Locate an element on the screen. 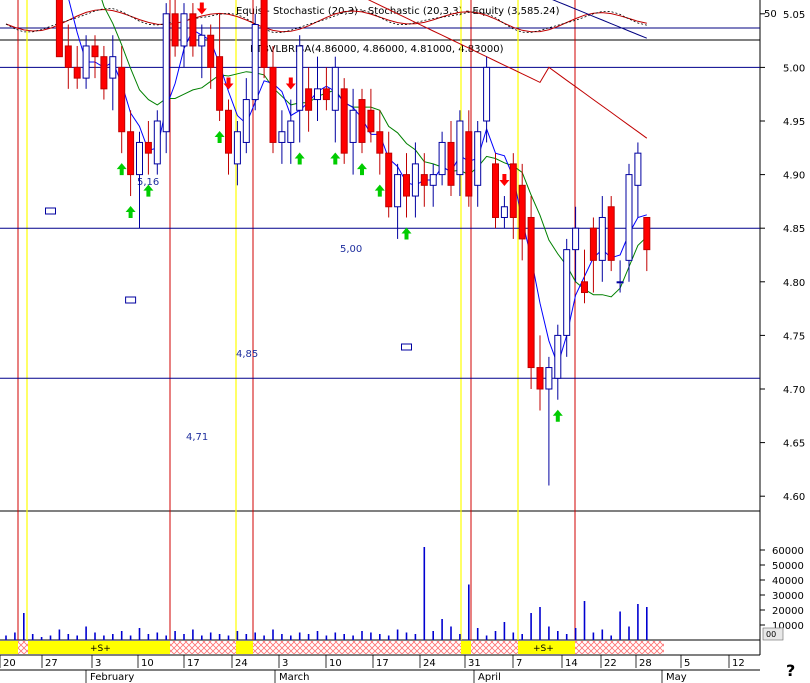  price-tick-label: 4.70 is located at coordinates (794, 390).